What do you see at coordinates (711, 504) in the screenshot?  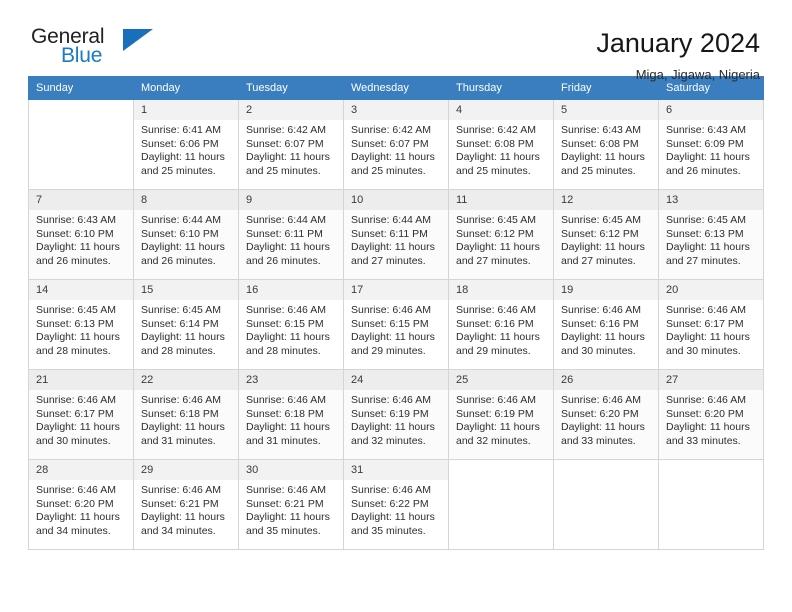 I see `calendar-day-cell-empty` at bounding box center [711, 504].